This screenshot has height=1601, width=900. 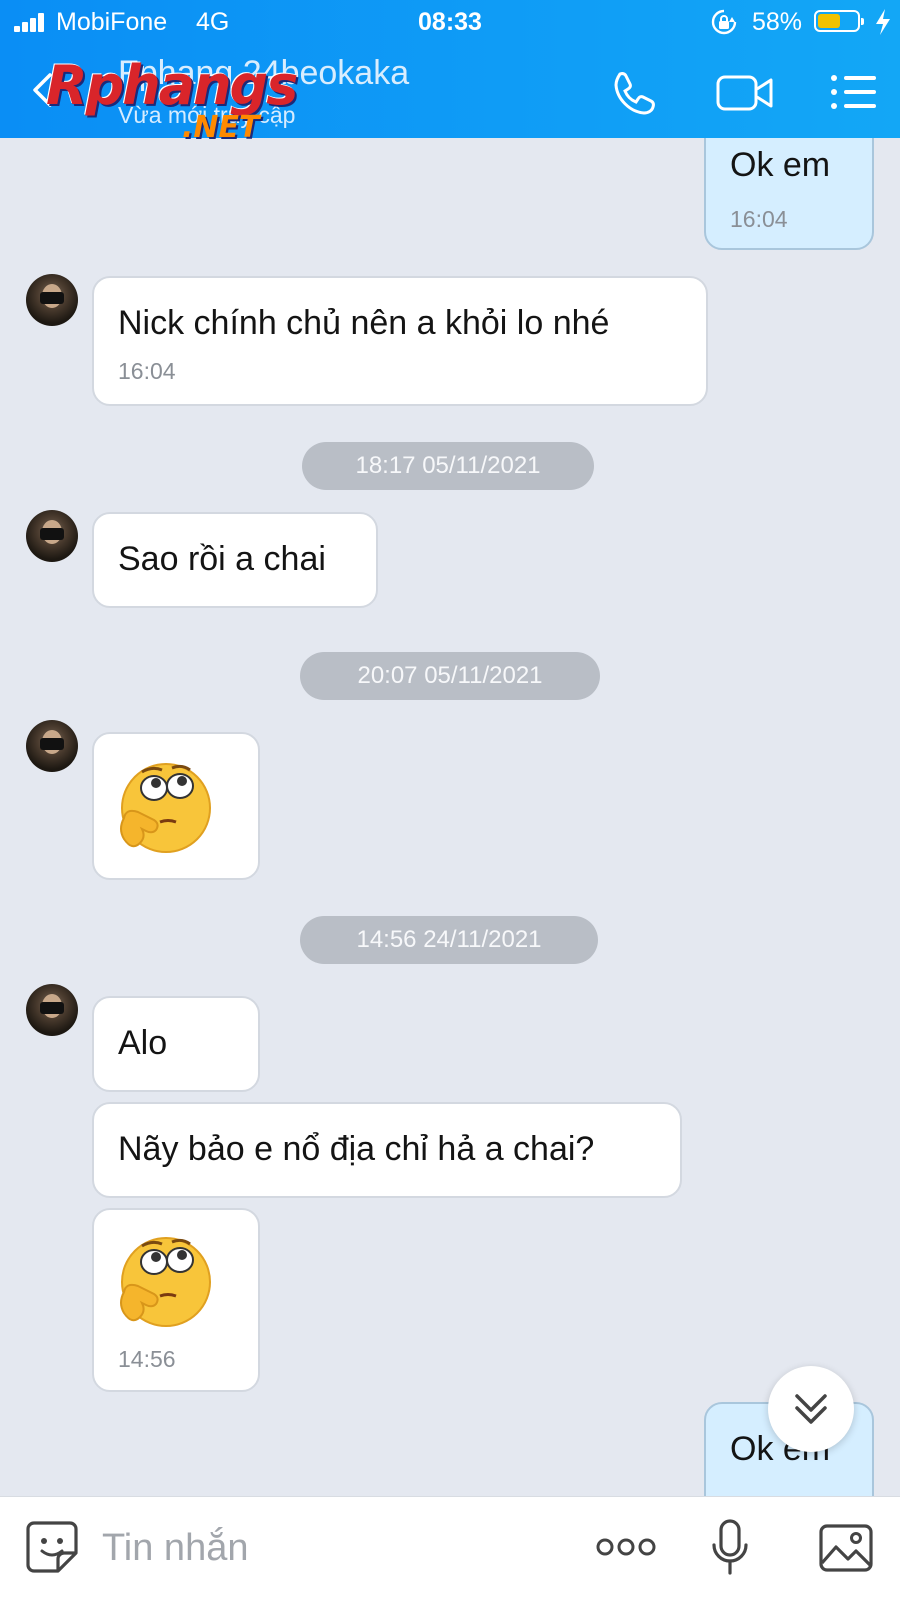 I want to click on message-text: Nãy bảo e nổ địa chỉ hả a chai?, so click(x=356, y=1149).